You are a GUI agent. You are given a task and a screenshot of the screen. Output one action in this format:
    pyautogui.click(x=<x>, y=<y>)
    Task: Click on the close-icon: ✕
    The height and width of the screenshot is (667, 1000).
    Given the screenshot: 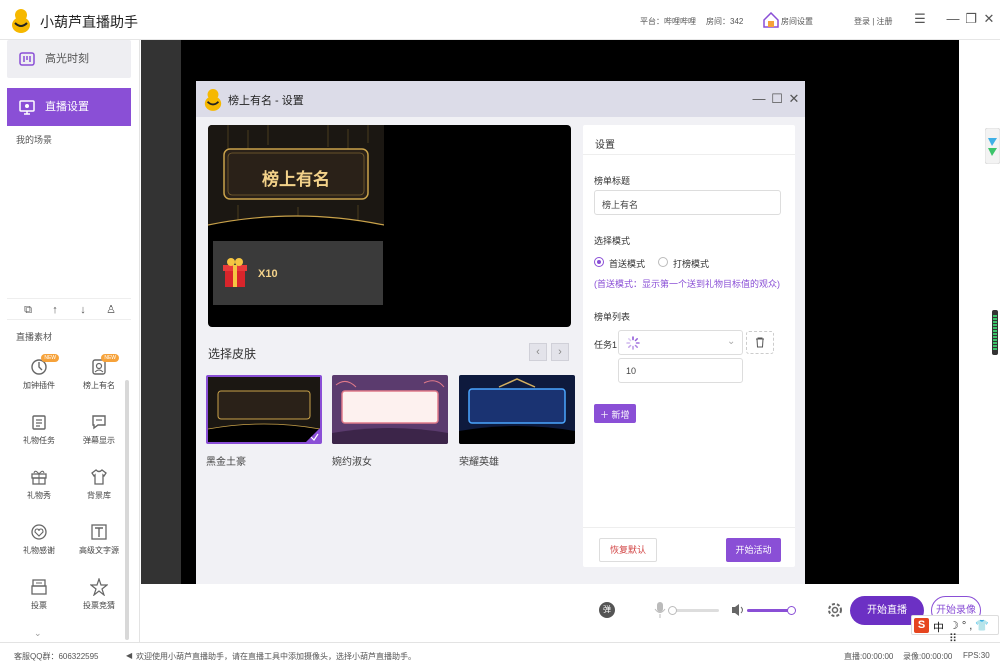 What is the action you would take?
    pyautogui.click(x=989, y=19)
    